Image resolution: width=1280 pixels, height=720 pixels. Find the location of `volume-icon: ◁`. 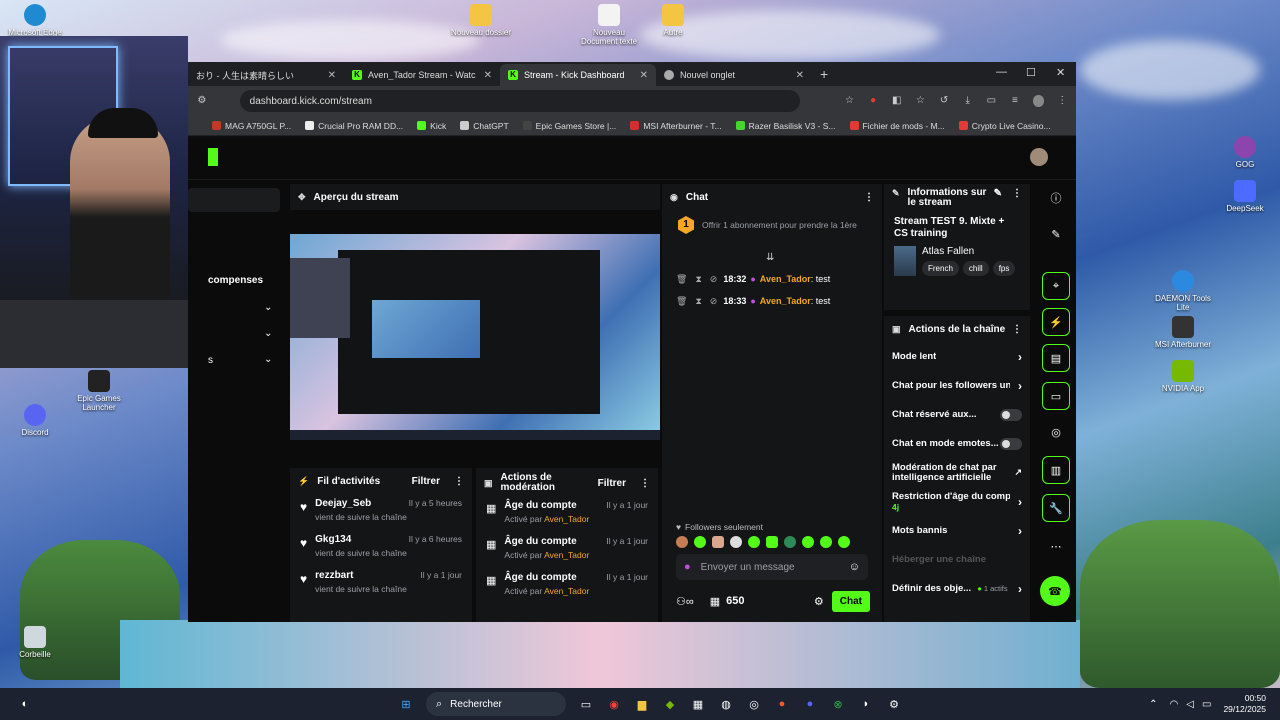

volume-icon: ◁ is located at coordinates (1190, 704).